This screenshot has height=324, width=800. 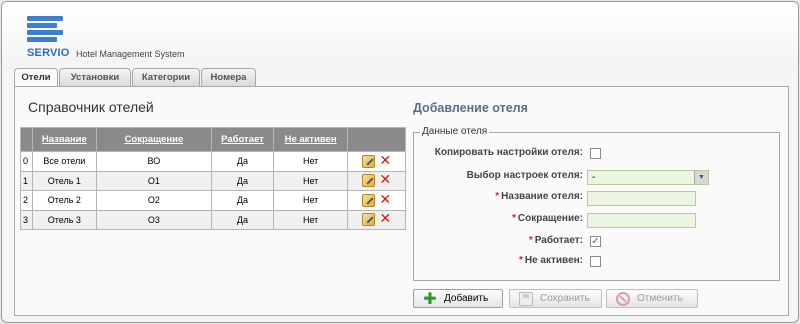 I want to click on cell-short: ВО, so click(x=154, y=161).